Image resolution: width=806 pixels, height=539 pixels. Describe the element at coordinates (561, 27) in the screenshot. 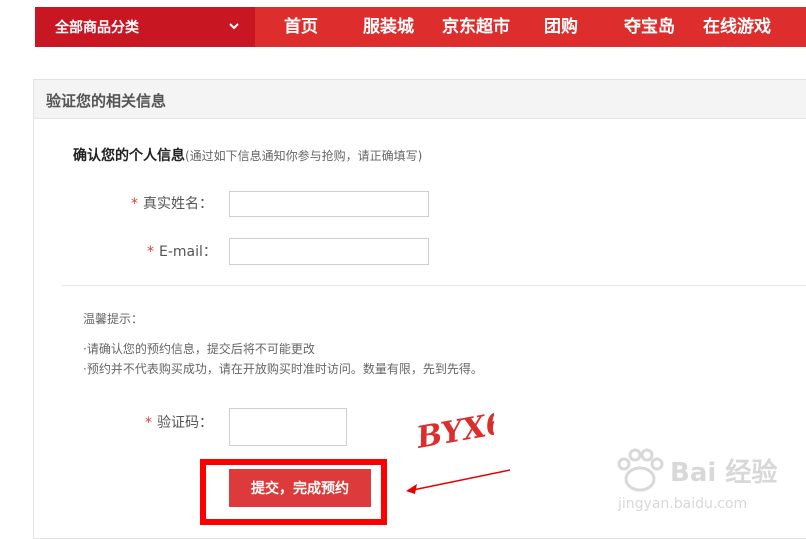

I see `nav-item-group-buy: 团购` at that location.